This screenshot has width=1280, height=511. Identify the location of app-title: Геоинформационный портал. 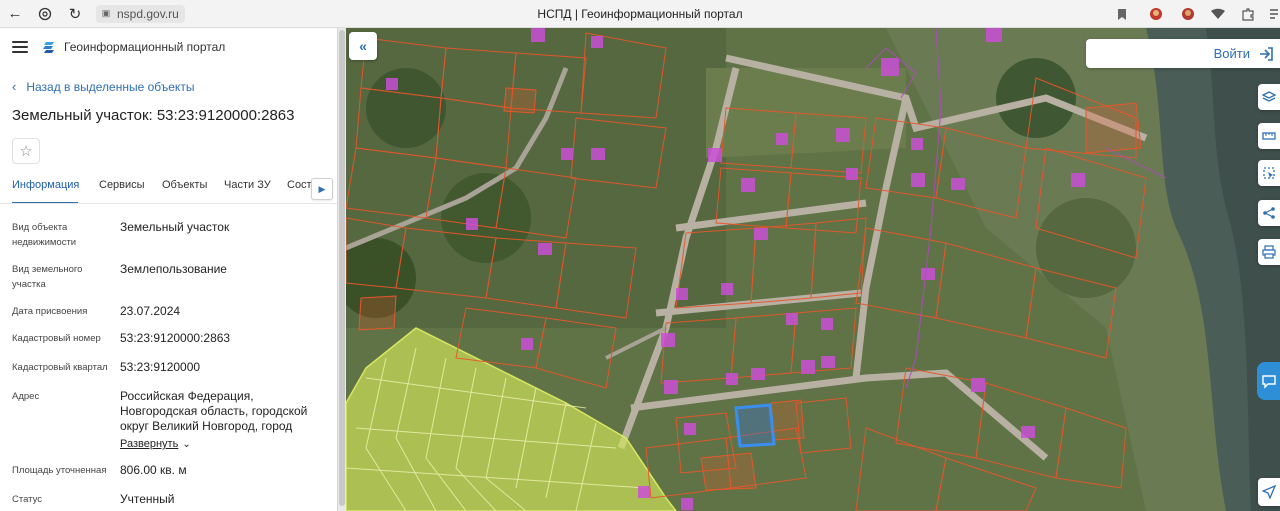
(145, 47).